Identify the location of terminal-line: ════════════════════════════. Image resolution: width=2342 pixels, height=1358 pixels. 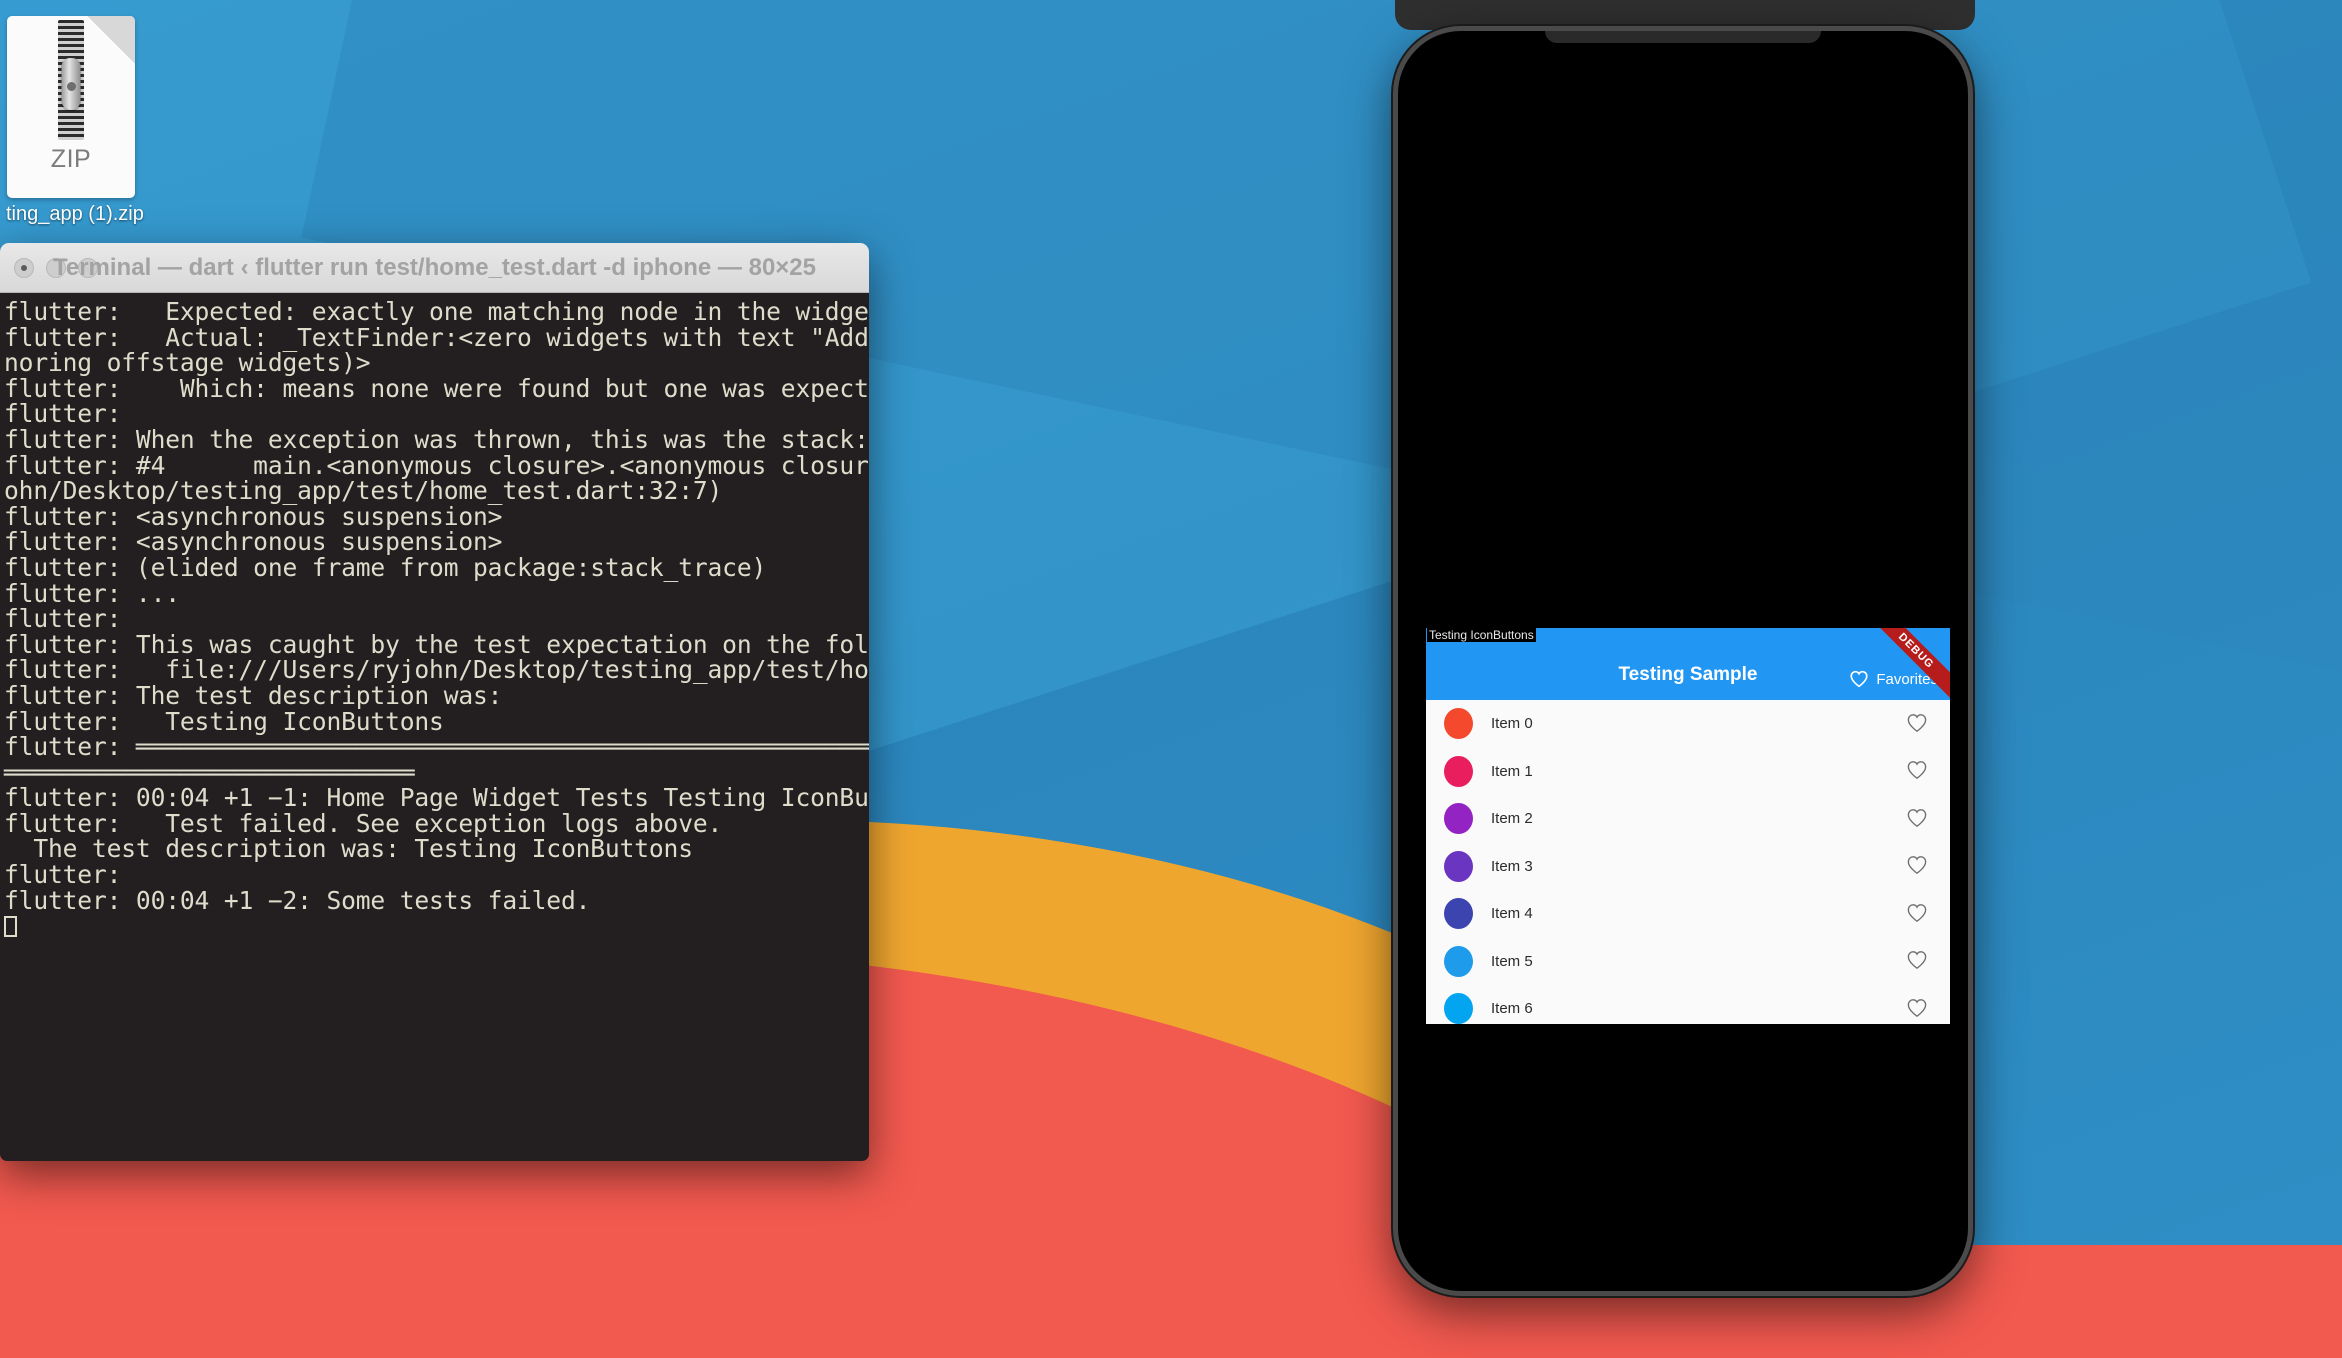
(209, 772).